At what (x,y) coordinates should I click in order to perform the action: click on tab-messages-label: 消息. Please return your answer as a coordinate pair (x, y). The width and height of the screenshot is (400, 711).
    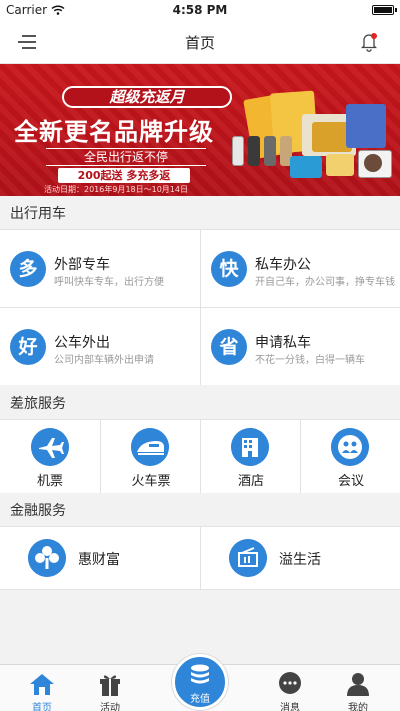
    Looking at the image, I should click on (290, 707).